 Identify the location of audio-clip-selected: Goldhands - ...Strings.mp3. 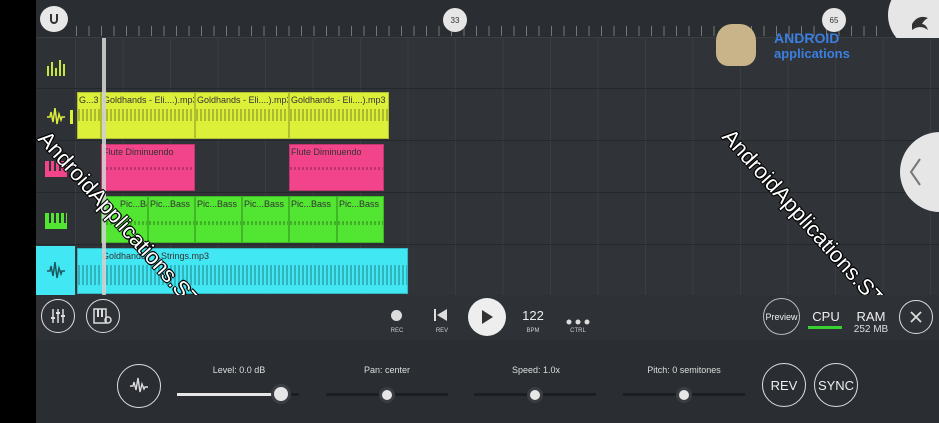
(242, 271).